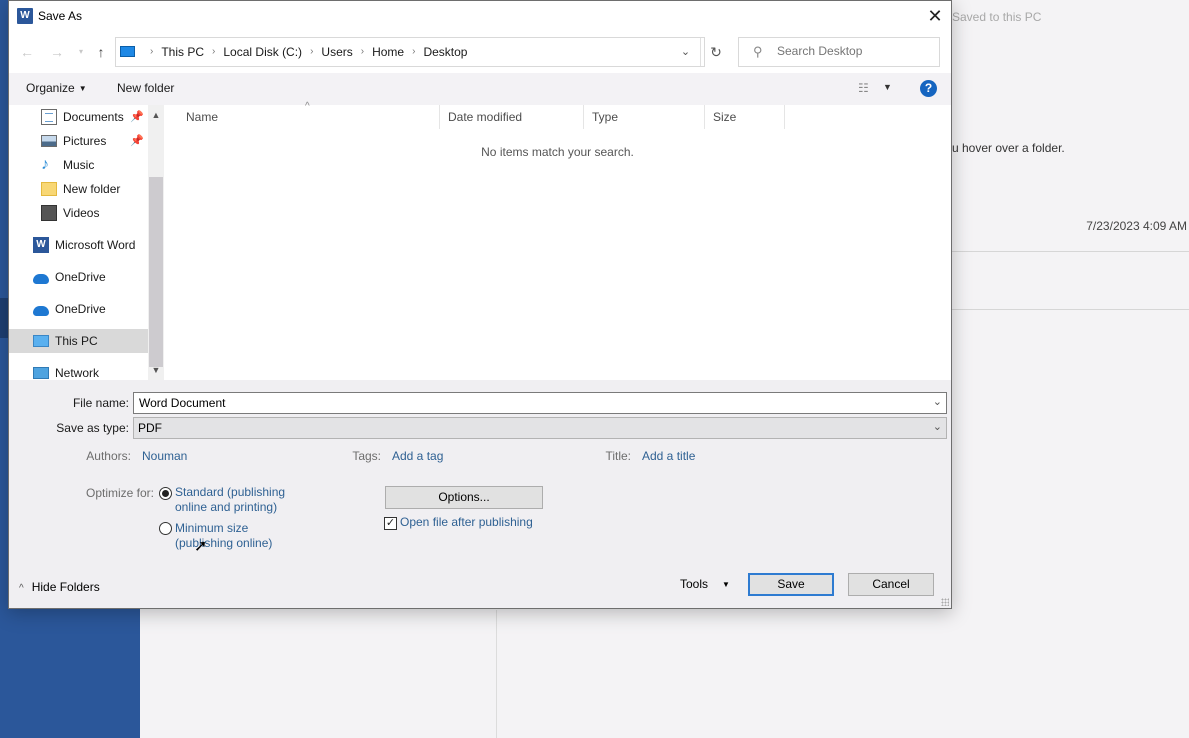 This screenshot has height=738, width=1189. Describe the element at coordinates (21, 588) in the screenshot. I see `chevron-up-icon: ^` at that location.